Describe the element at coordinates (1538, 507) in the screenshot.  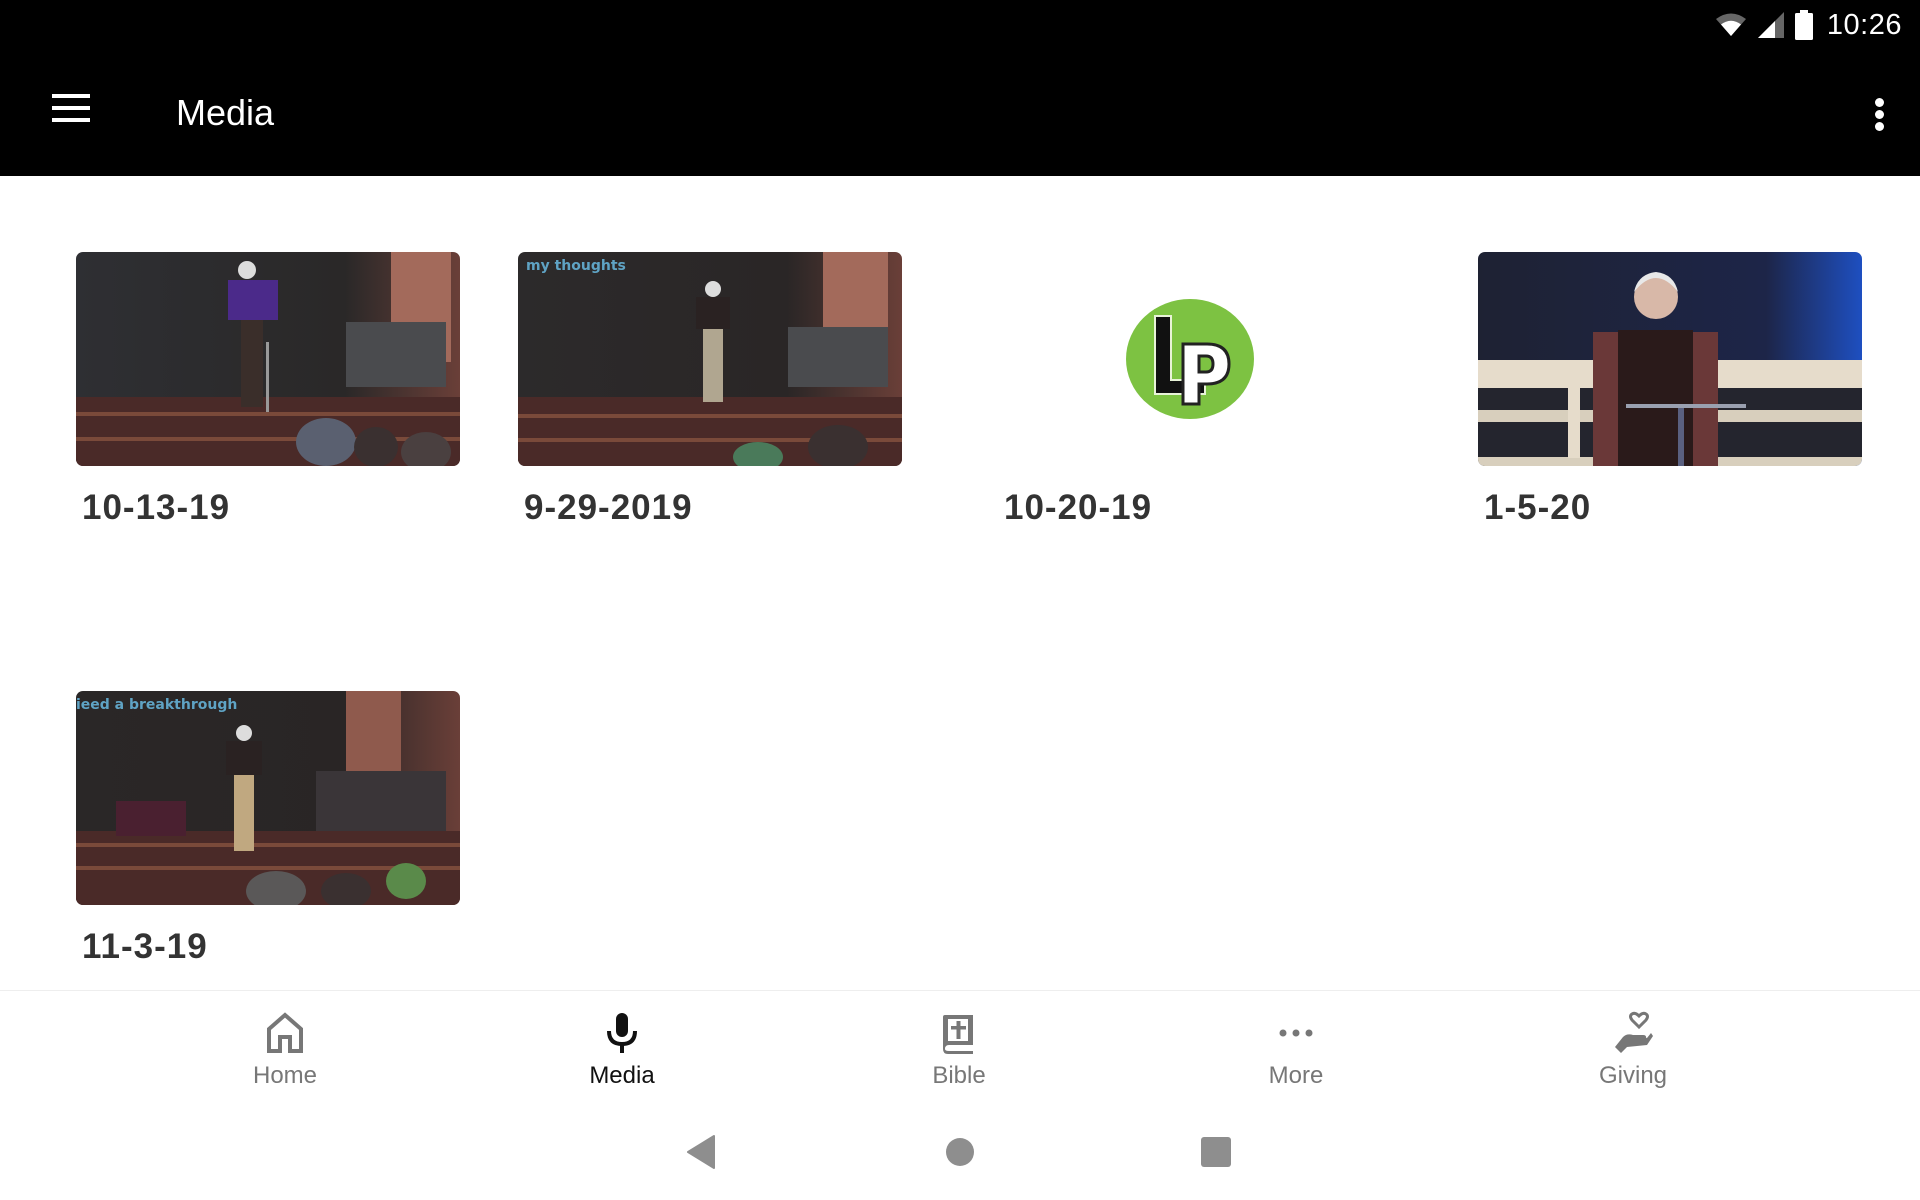
I see `media-item-title: 1-5-20` at that location.